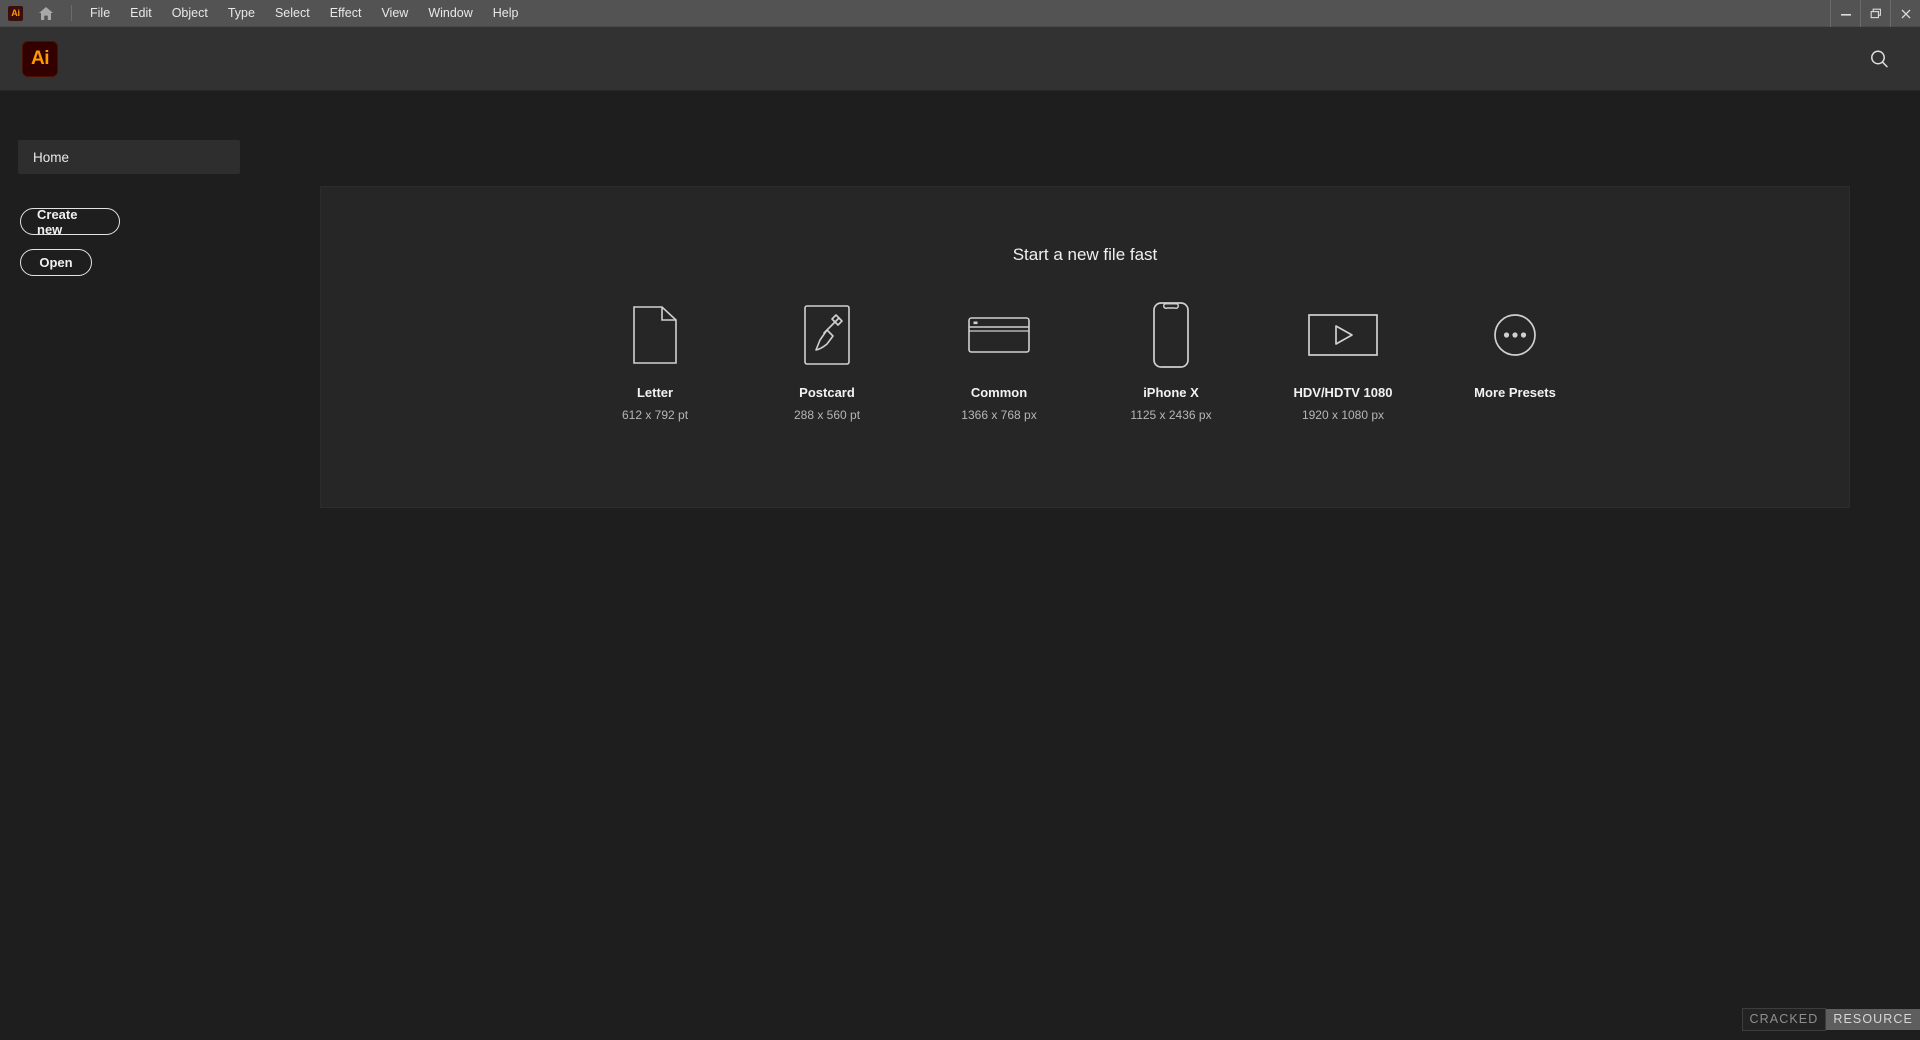  I want to click on preset-size: 1366 x 768 px, so click(999, 415).